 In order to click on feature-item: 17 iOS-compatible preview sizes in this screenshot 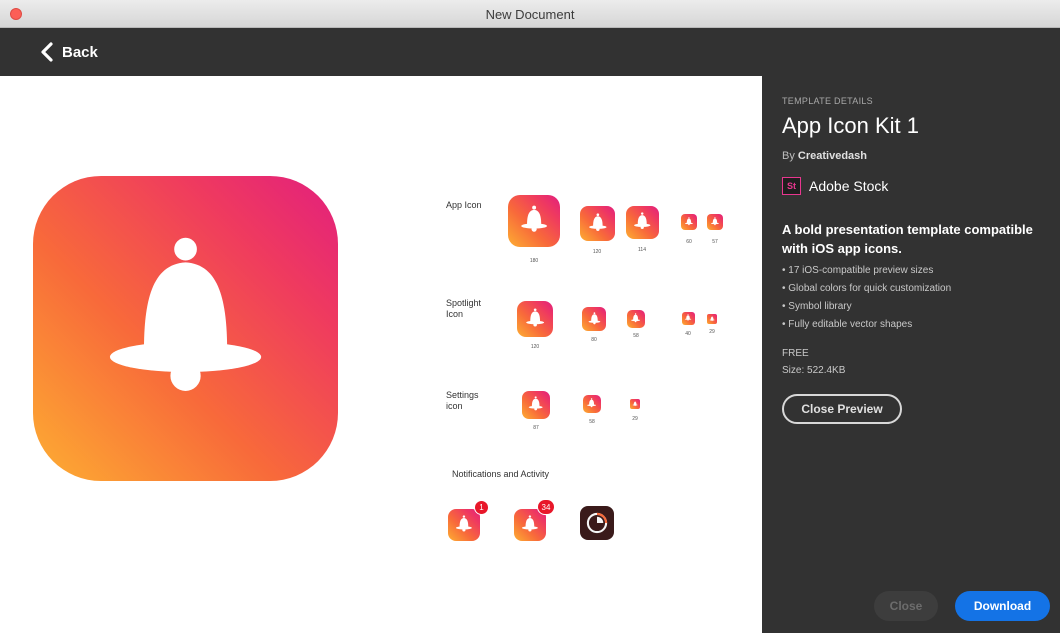, I will do `click(866, 271)`.